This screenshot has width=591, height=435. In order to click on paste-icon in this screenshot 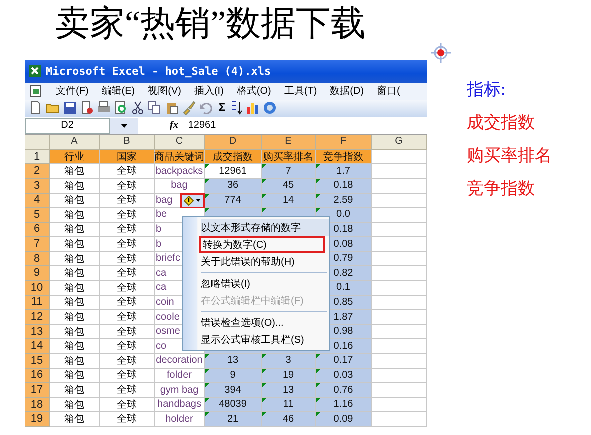, I will do `click(172, 108)`.